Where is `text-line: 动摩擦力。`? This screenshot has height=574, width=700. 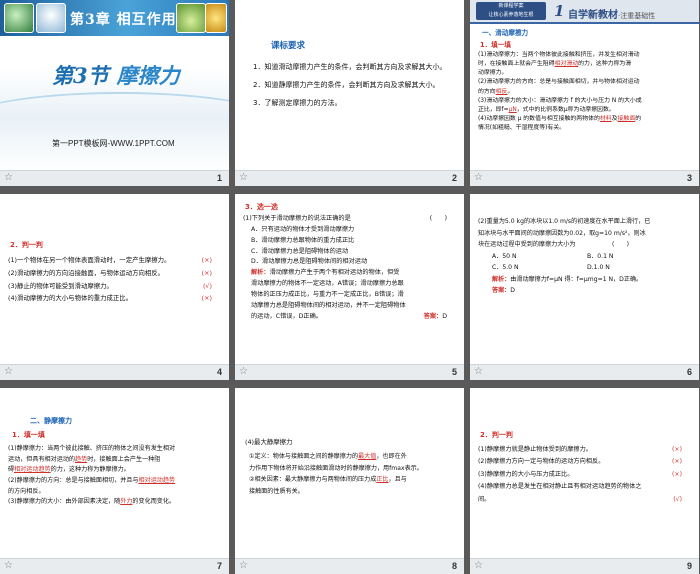 text-line: 动摩擦力。 is located at coordinates (493, 73).